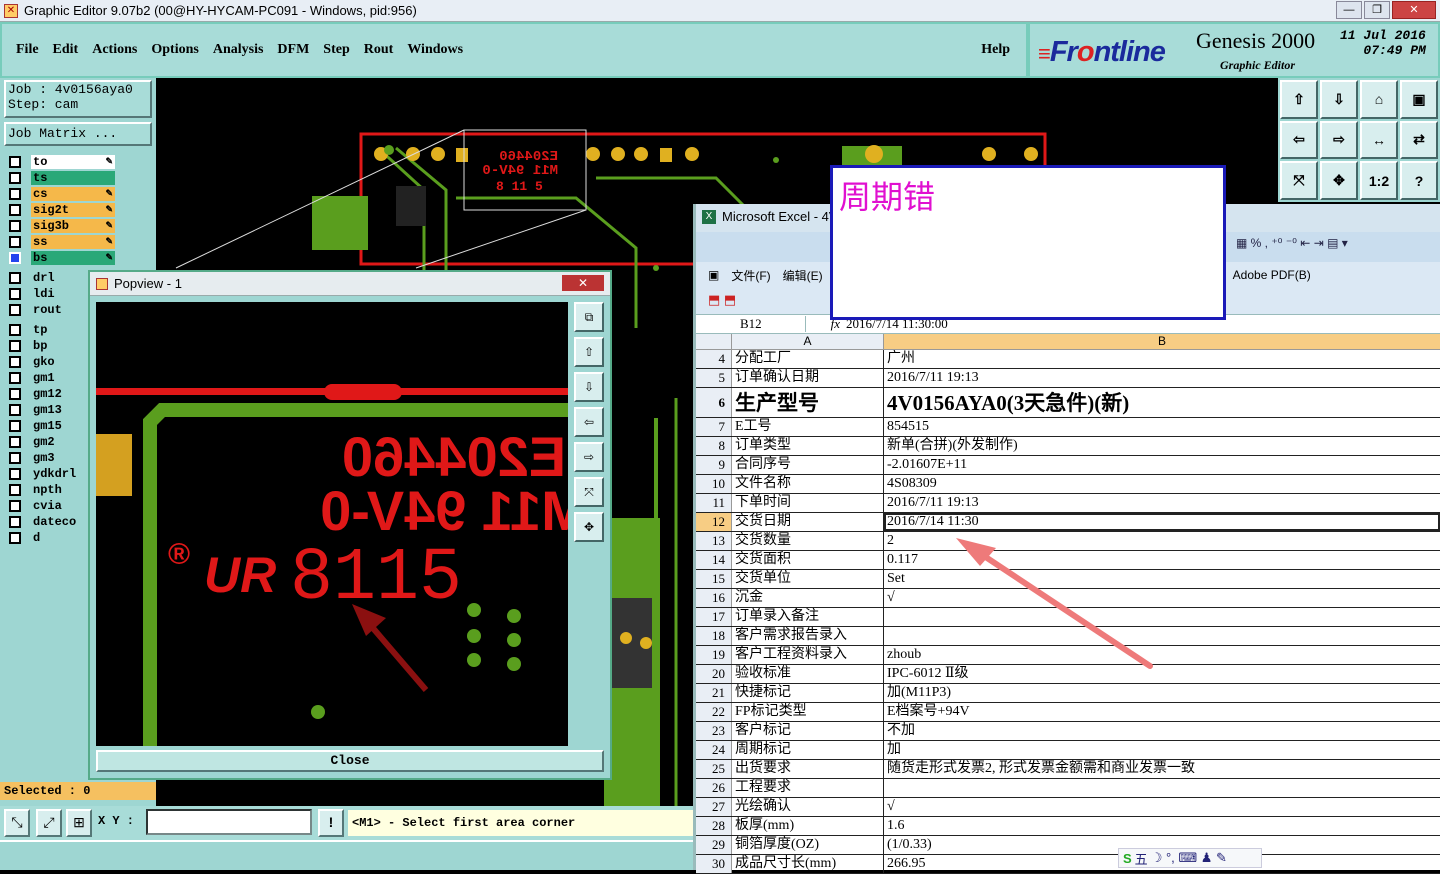  What do you see at coordinates (714, 826) in the screenshot?
I see `row-number: 28` at bounding box center [714, 826].